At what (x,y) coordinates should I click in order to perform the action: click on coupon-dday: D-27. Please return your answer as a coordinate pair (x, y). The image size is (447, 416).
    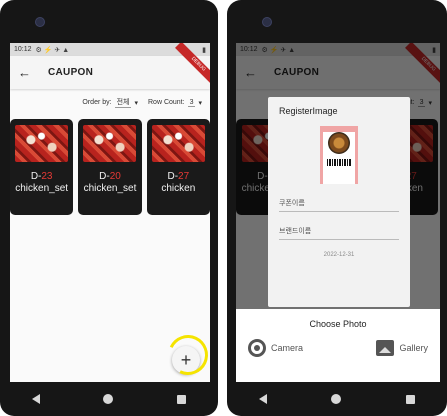
    Looking at the image, I should click on (178, 176).